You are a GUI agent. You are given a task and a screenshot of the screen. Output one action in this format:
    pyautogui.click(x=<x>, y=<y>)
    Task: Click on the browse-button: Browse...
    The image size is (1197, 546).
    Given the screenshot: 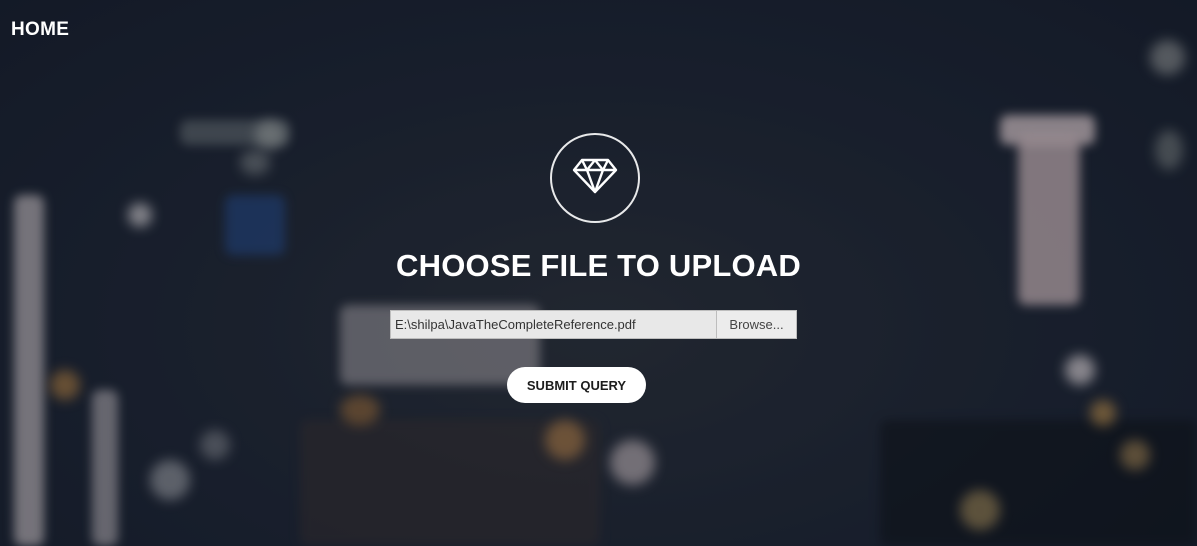 What is the action you would take?
    pyautogui.click(x=756, y=324)
    